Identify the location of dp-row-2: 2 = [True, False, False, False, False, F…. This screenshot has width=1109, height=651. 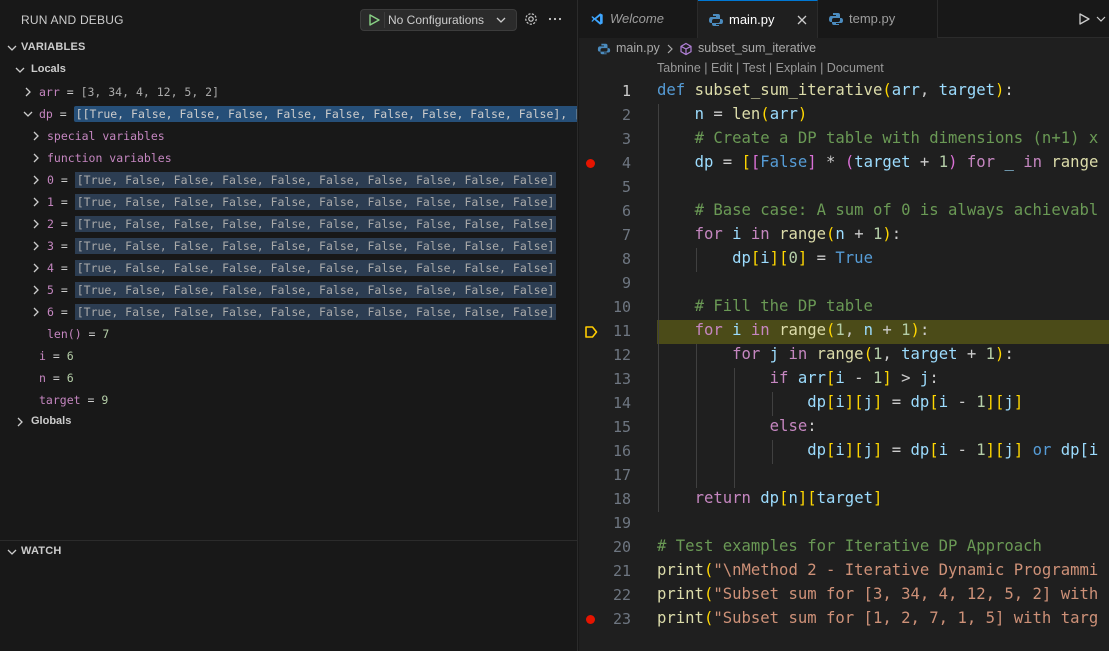
(288, 224).